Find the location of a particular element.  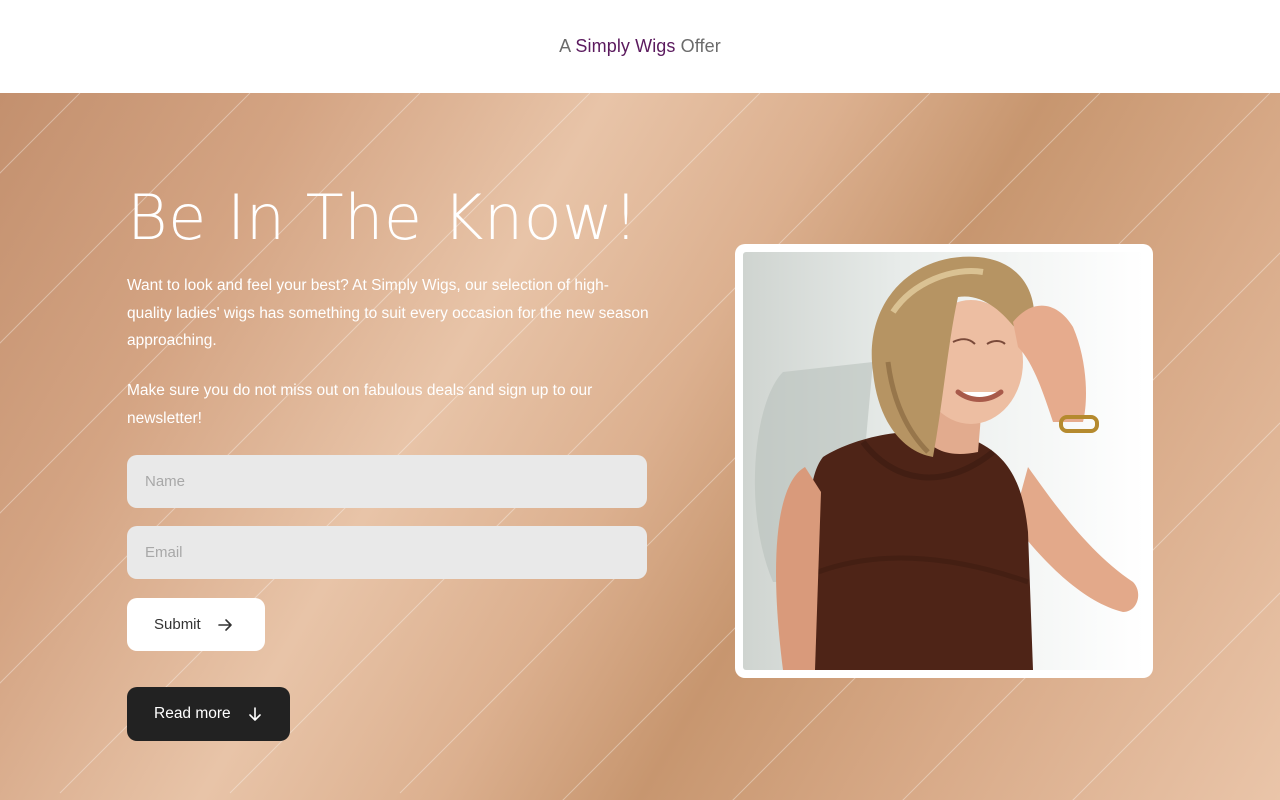

offer-banner-text: A Simply Wigs Offer is located at coordinates (640, 46).